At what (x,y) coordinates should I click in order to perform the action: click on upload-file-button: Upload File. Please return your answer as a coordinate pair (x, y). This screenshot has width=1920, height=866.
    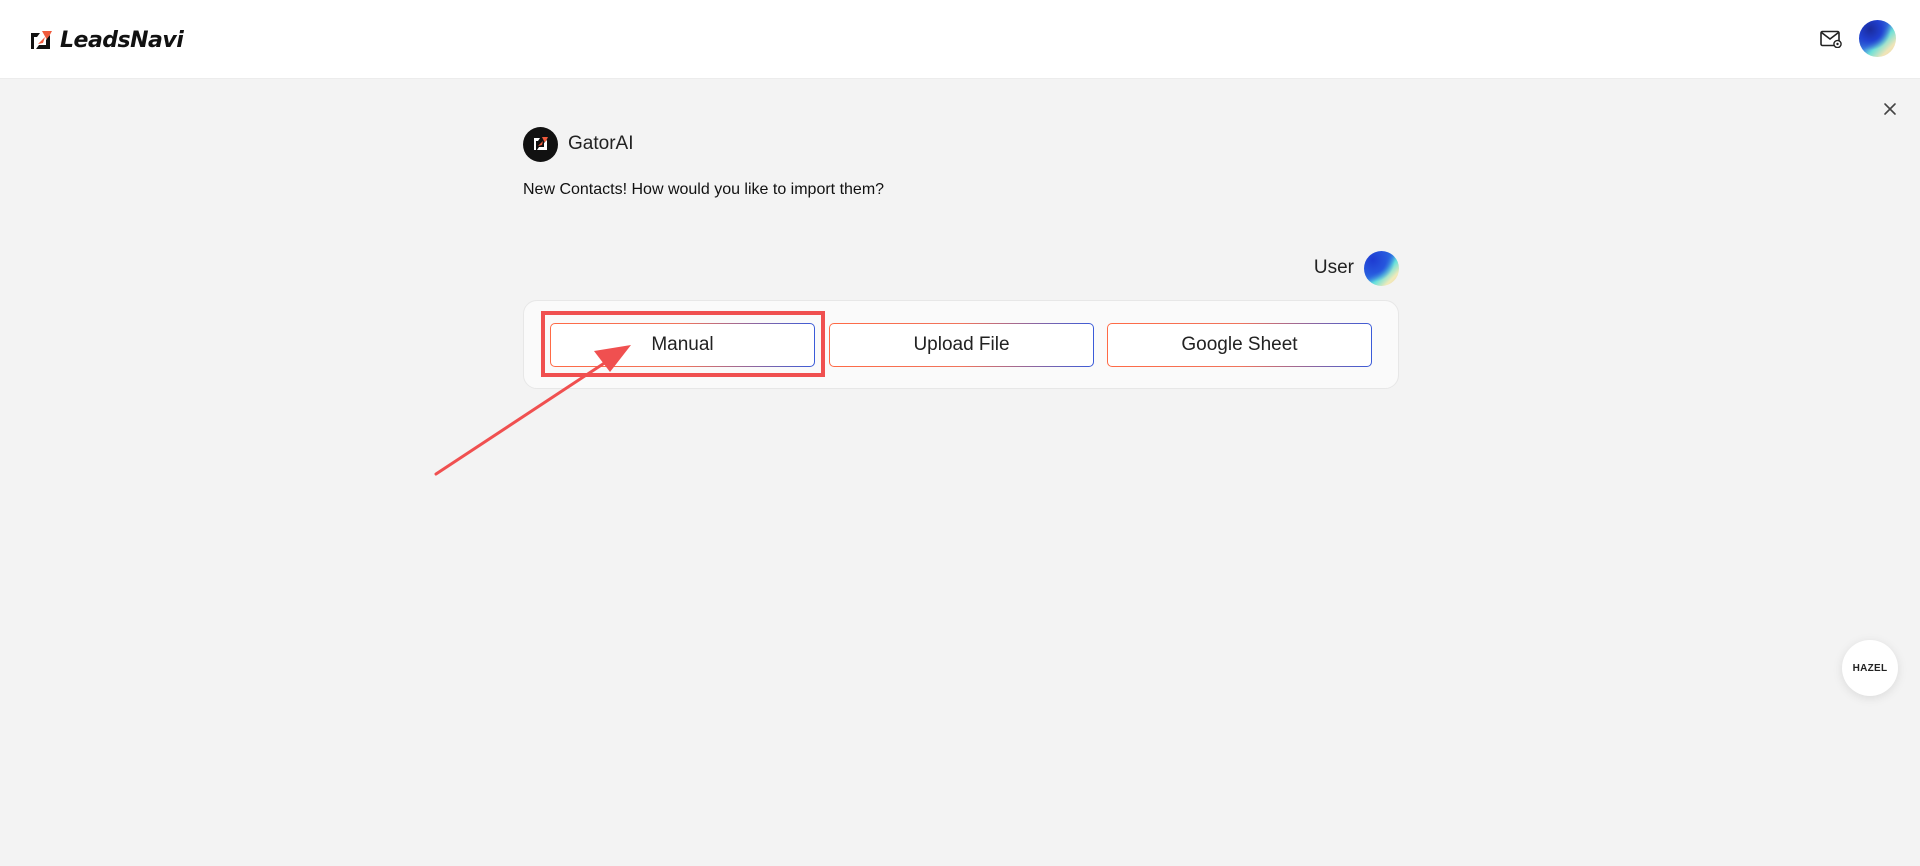
    Looking at the image, I should click on (961, 345).